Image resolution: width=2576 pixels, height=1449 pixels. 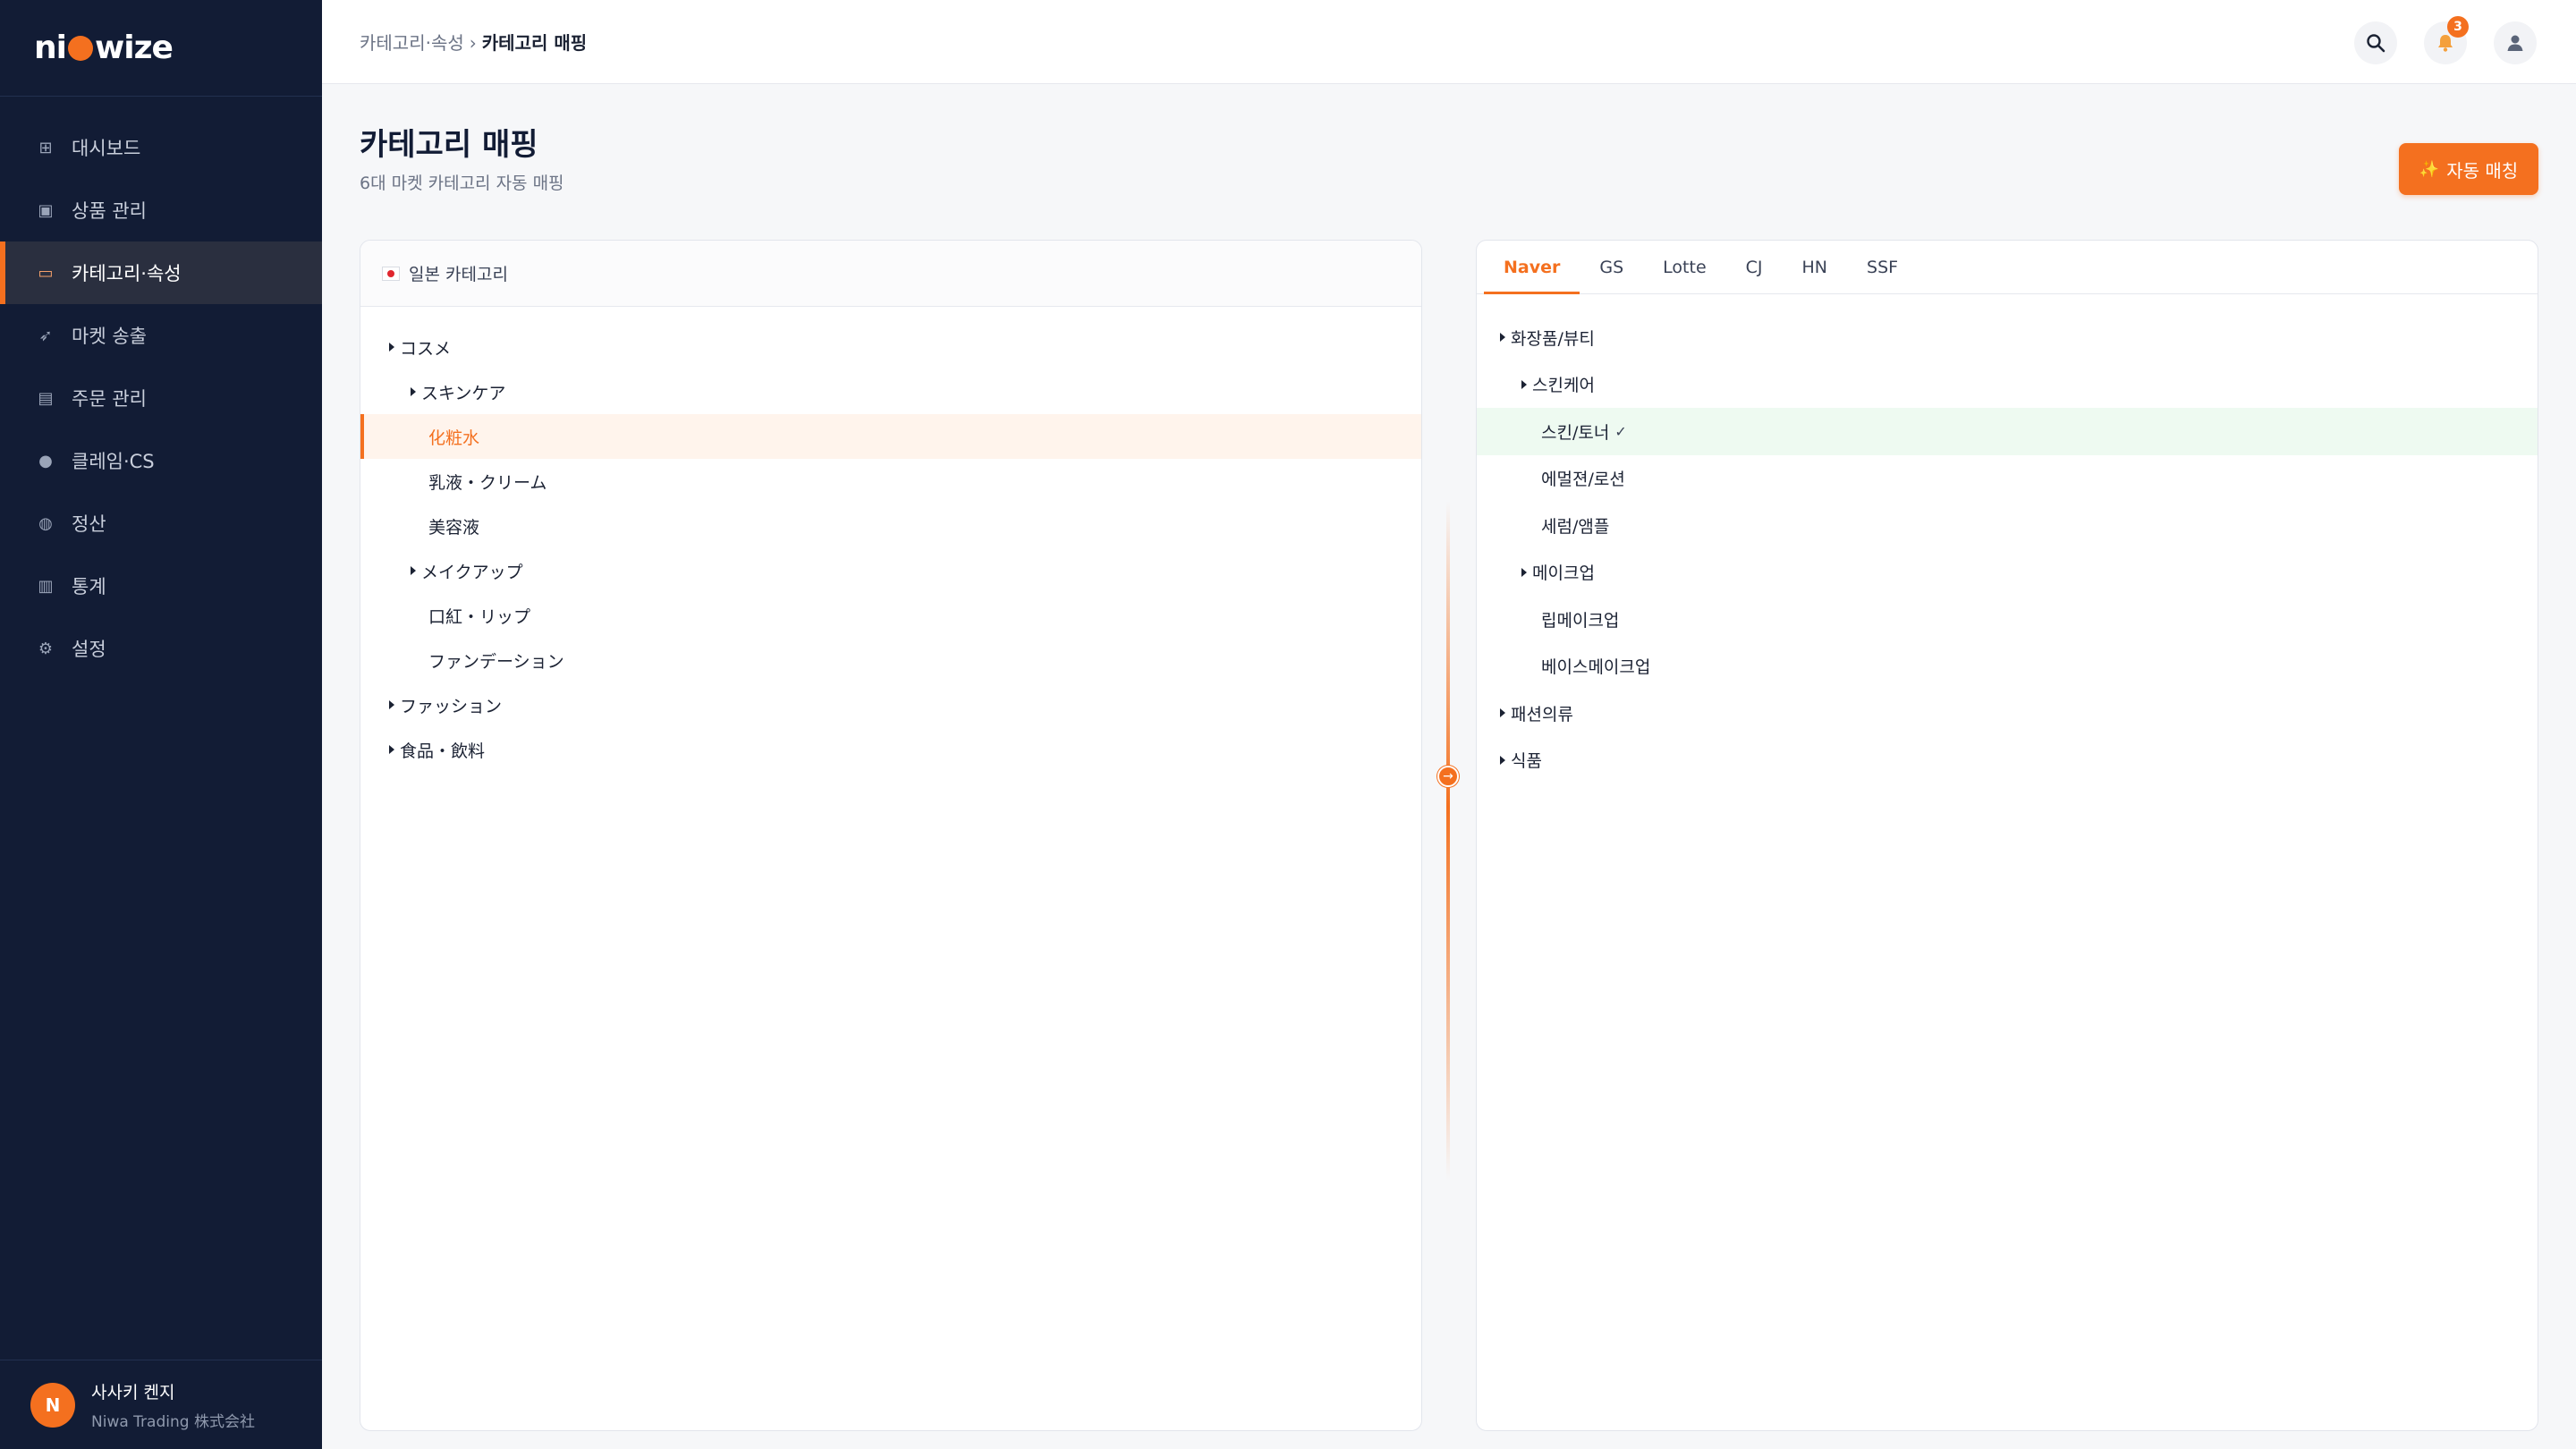 What do you see at coordinates (890, 570) in the screenshot?
I see `tree-item-makeup: メイクアップ` at bounding box center [890, 570].